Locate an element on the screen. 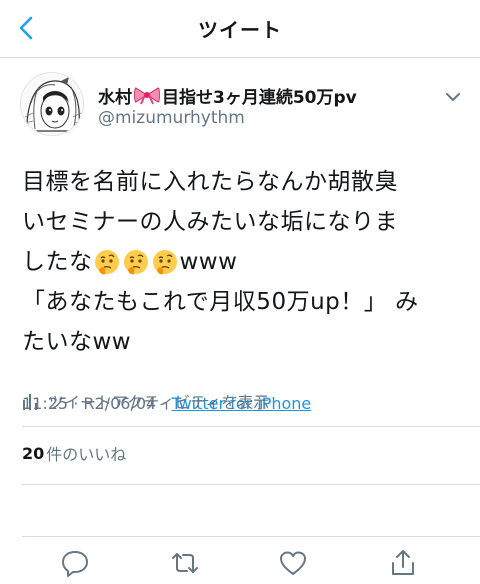 This screenshot has width=480, height=584. user-handle: @mizumurhythm is located at coordinates (171, 118).